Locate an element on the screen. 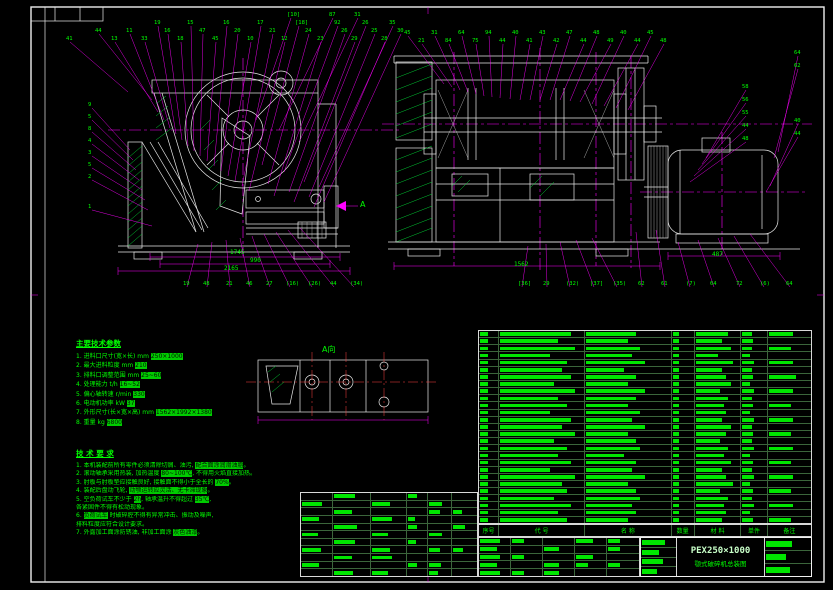 The width and height of the screenshot is (833, 590). bom-header-cell: 单件 is located at coordinates (754, 530).